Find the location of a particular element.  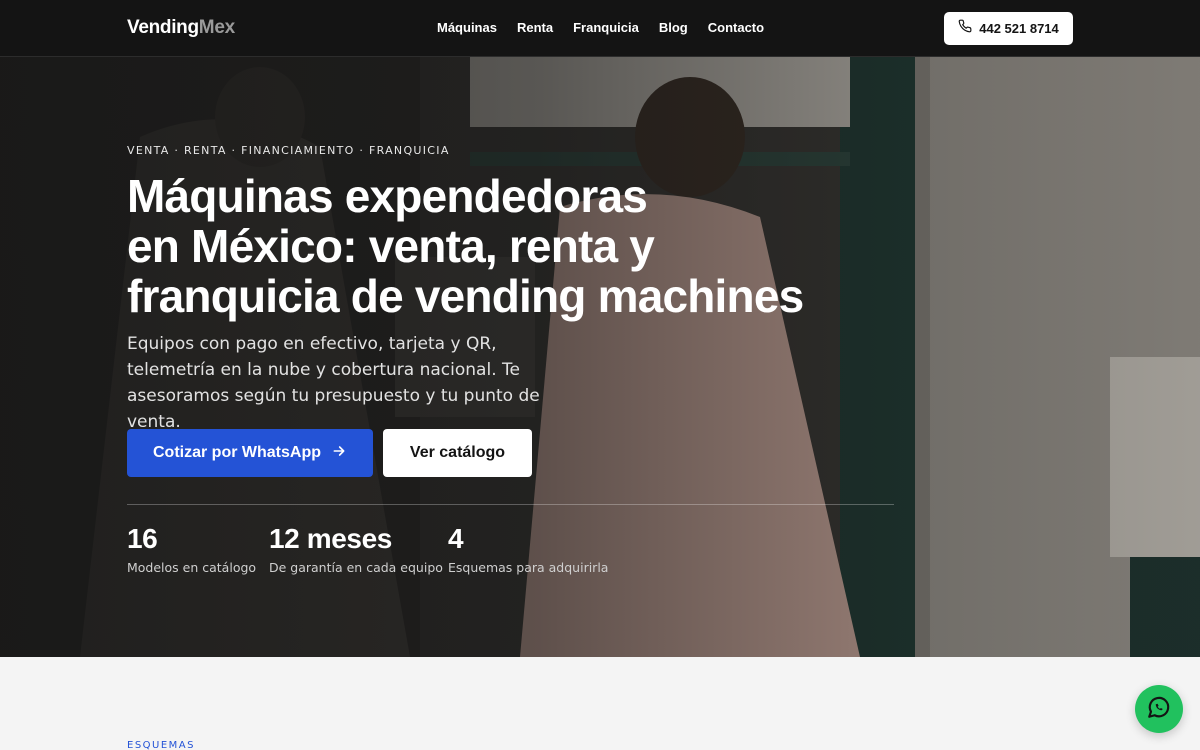

catalog-button-label: Ver catálogo is located at coordinates (457, 452).